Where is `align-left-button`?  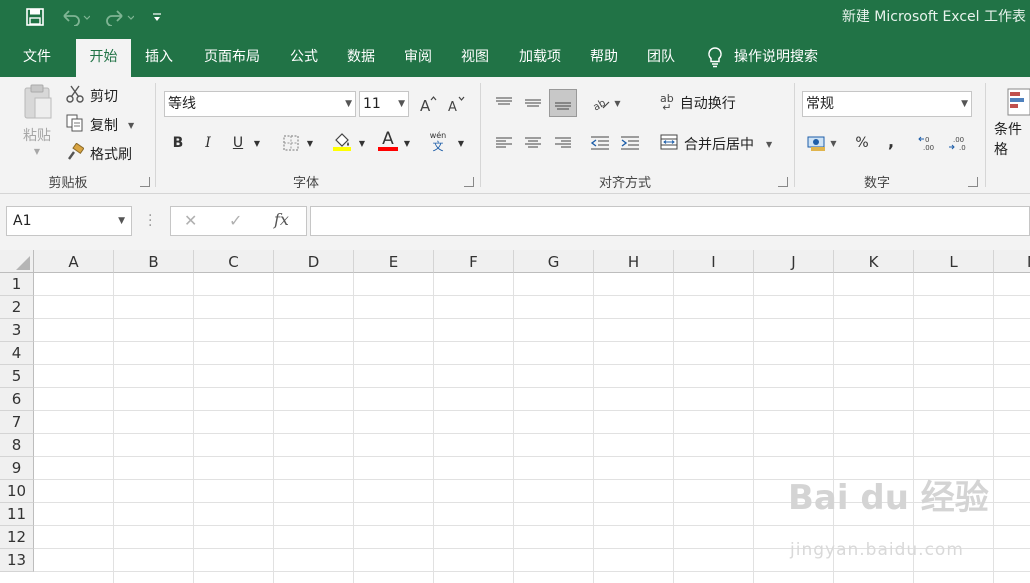
align-left-button is located at coordinates (504, 143).